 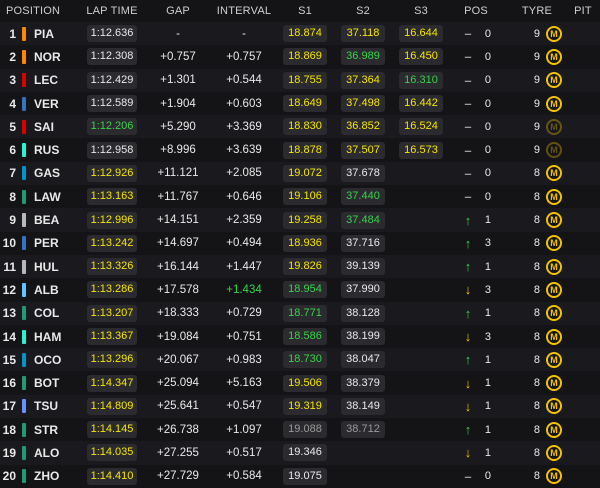 I want to click on s2-cell: 38.047, so click(x=363, y=360).